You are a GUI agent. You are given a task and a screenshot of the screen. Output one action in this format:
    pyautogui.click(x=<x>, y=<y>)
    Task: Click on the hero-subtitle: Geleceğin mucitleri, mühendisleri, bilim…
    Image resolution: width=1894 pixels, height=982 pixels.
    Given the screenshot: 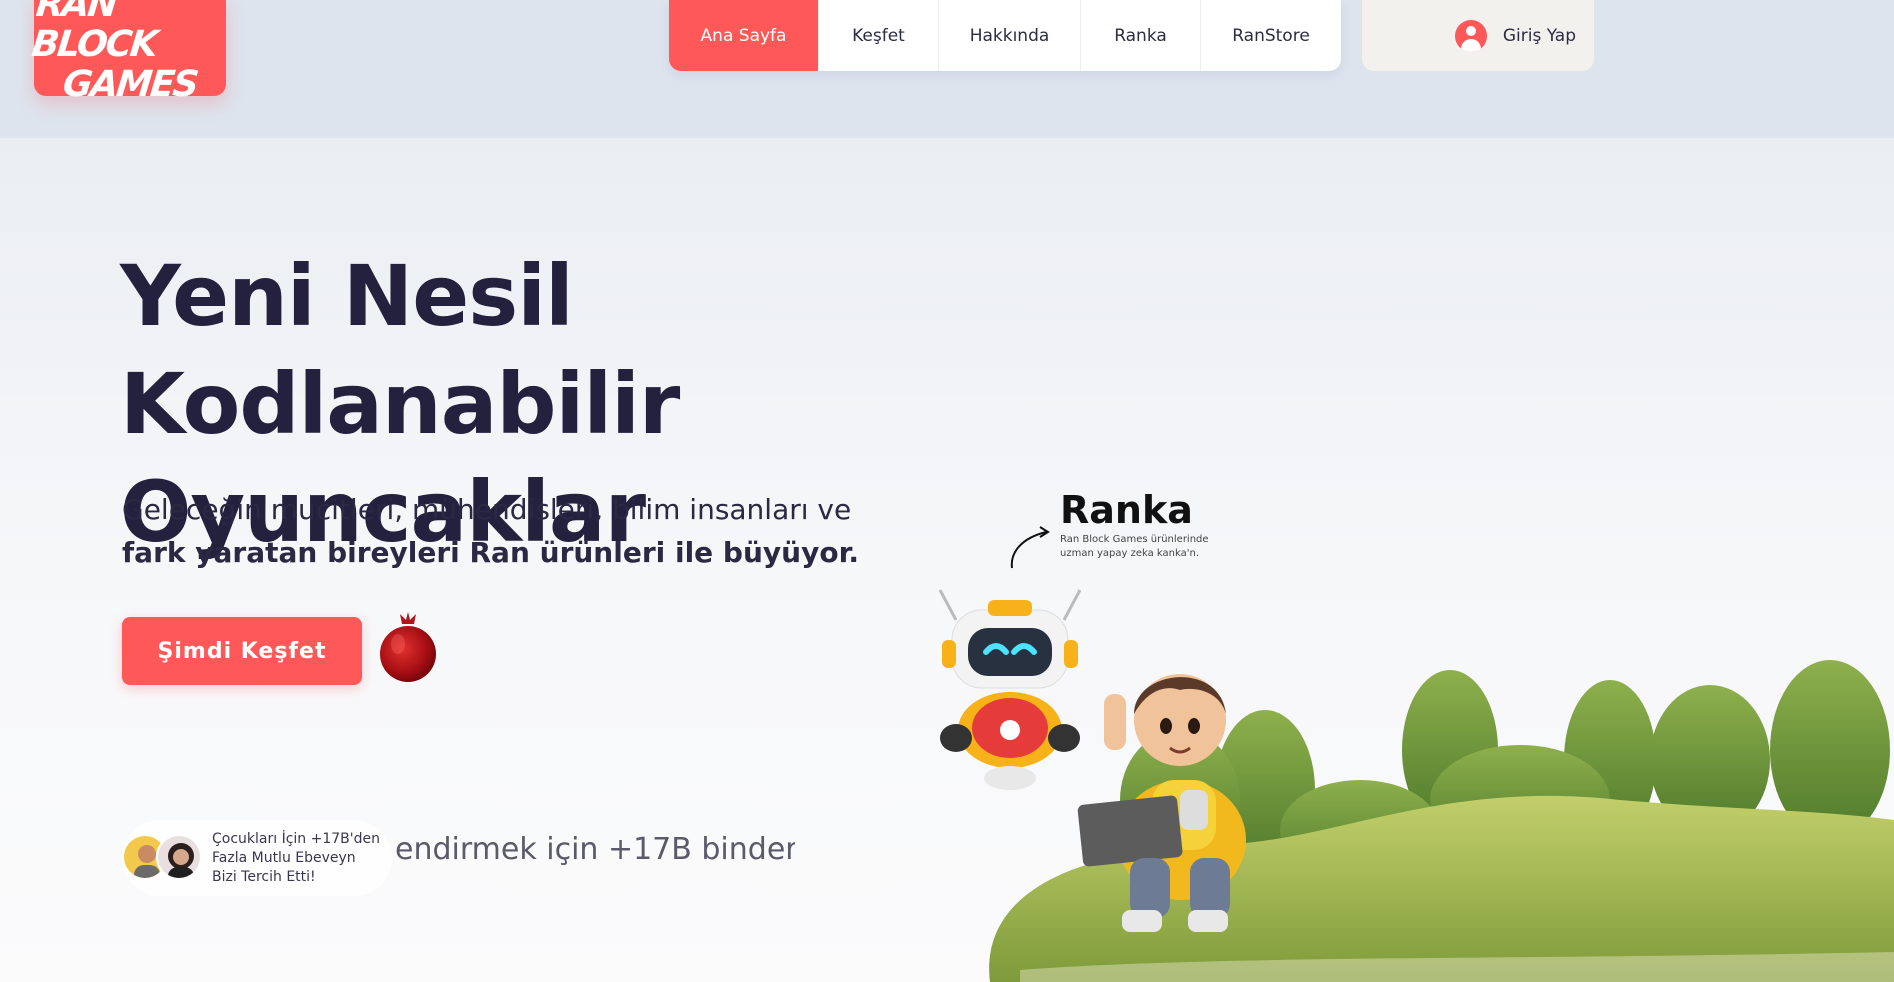 What is the action you would take?
    pyautogui.click(x=502, y=531)
    